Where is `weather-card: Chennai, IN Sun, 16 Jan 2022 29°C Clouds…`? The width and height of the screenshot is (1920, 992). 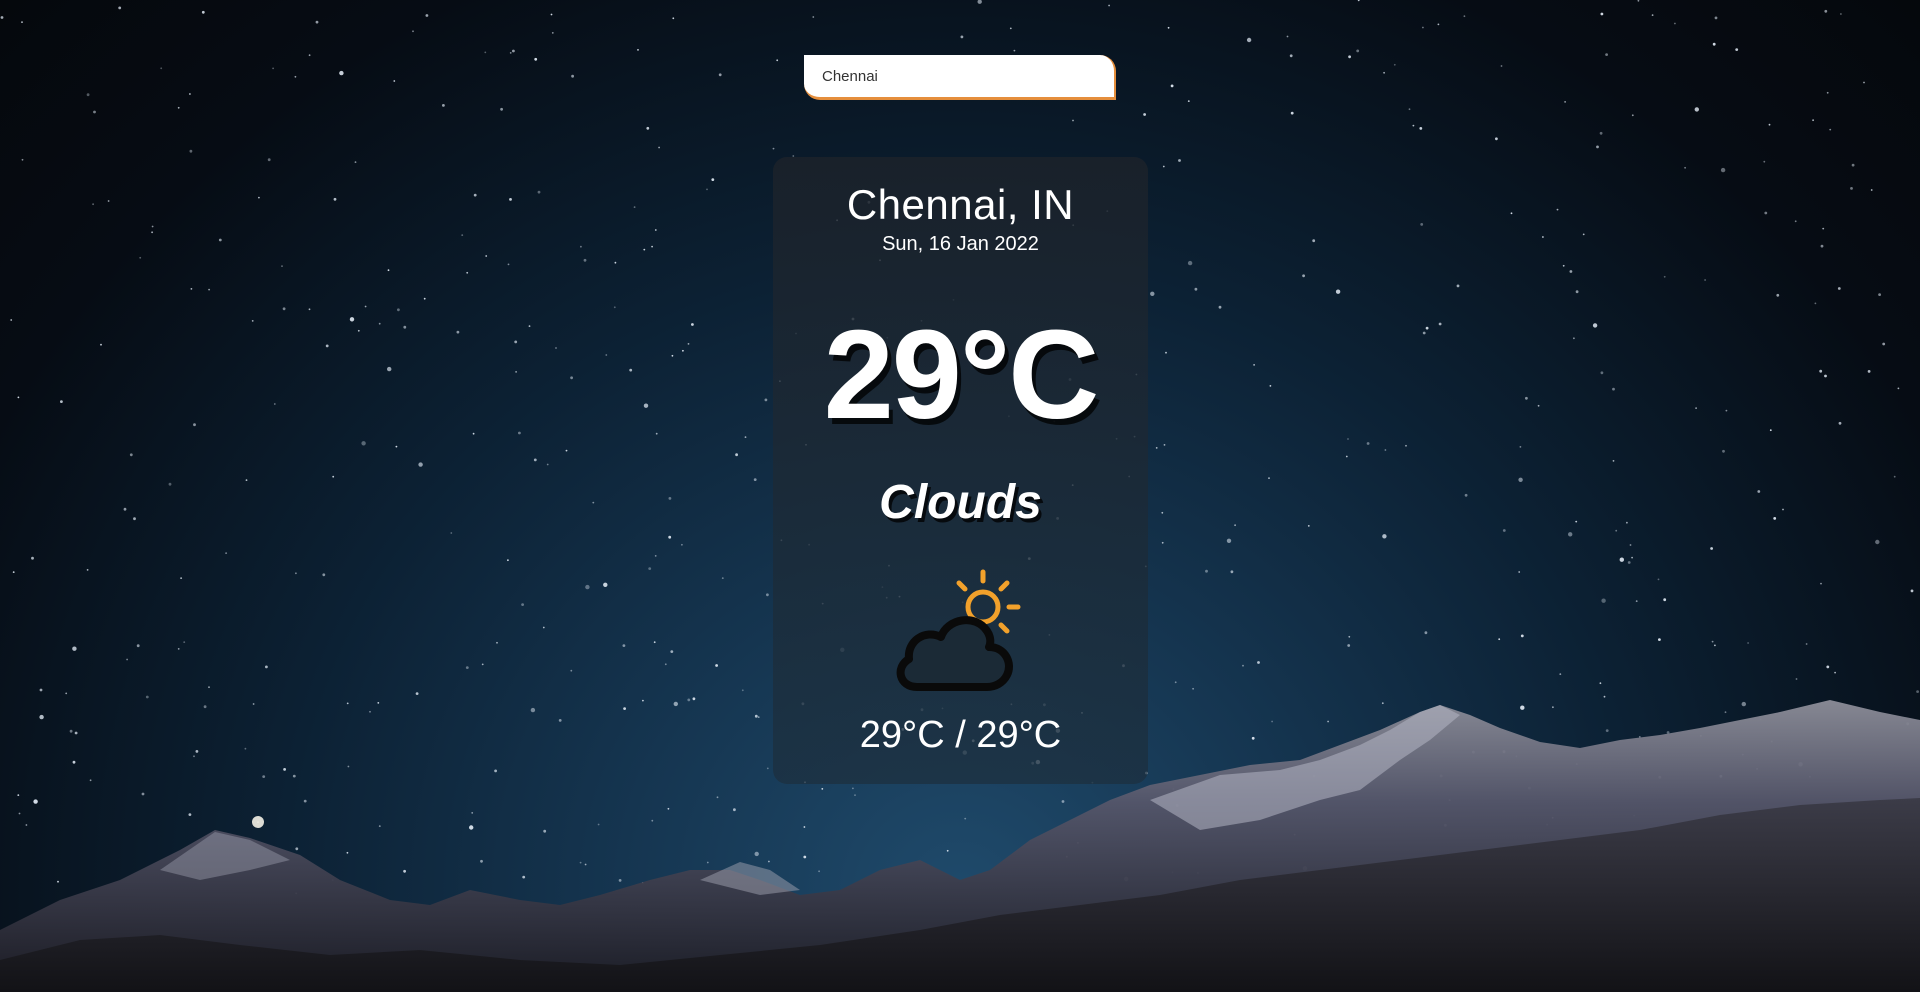 weather-card: Chennai, IN Sun, 16 Jan 2022 29°C Clouds… is located at coordinates (960, 470).